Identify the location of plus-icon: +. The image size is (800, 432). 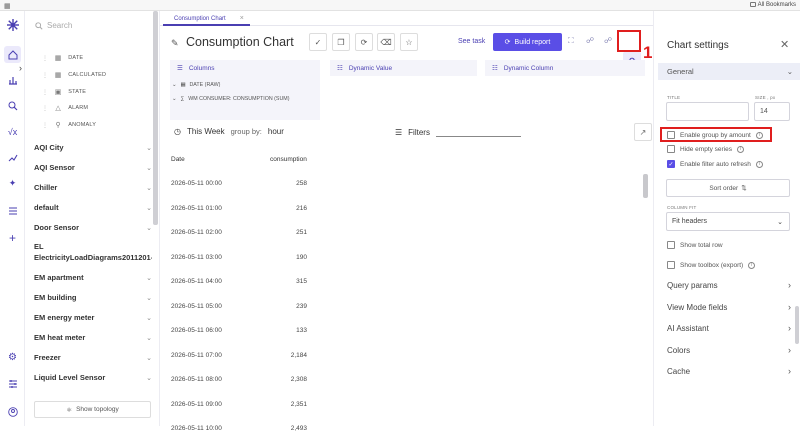
(12, 237).